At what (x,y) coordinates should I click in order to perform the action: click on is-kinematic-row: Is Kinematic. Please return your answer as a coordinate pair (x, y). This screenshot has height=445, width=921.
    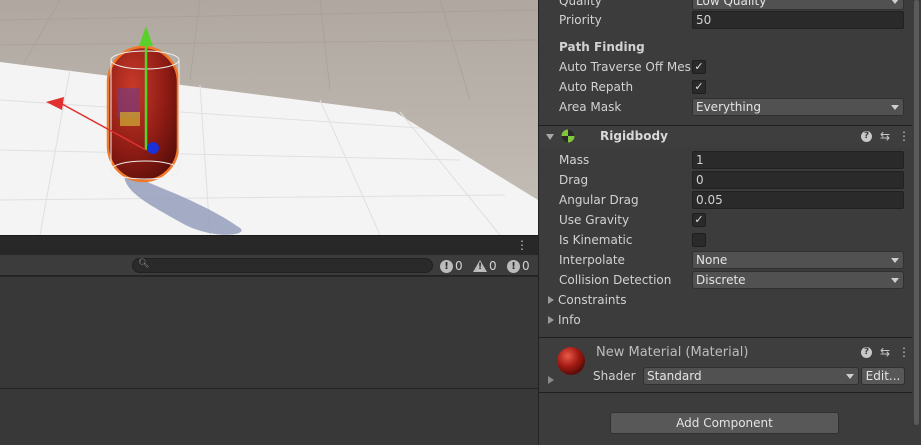
    Looking at the image, I should click on (731, 240).